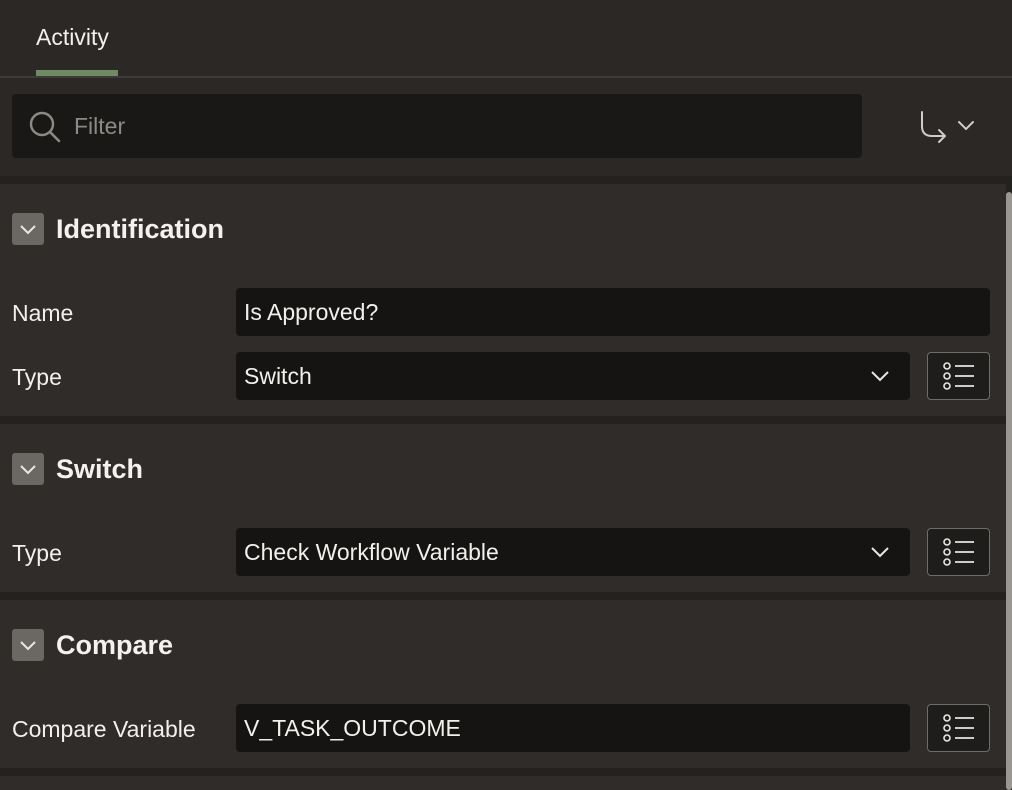 This screenshot has height=790, width=1012. What do you see at coordinates (371, 551) in the screenshot?
I see `switch-type-value: Check Workflow Variable` at bounding box center [371, 551].